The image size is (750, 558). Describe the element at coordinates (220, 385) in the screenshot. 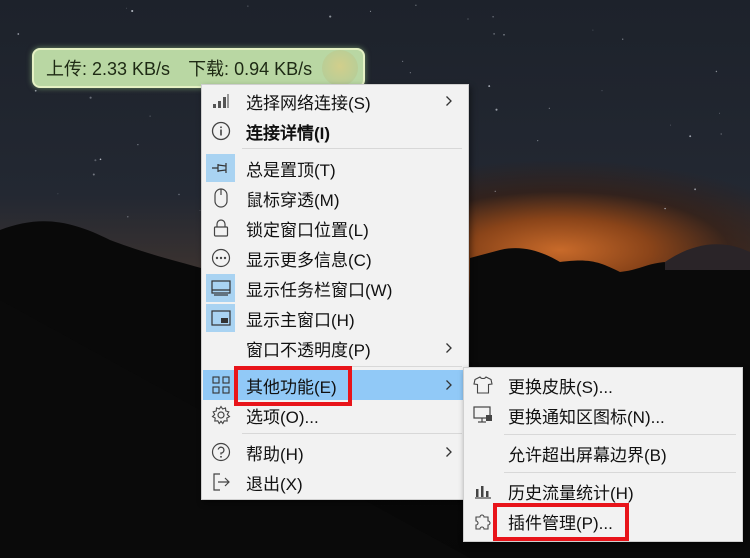

I see `grid-apps-icon` at that location.